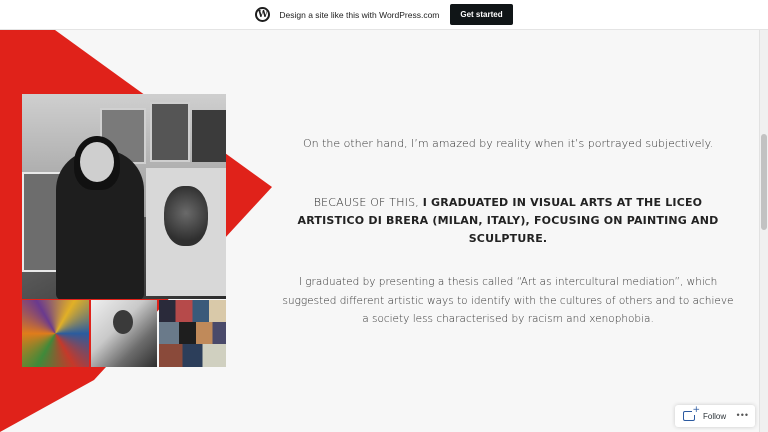  What do you see at coordinates (55, 333) in the screenshot?
I see `colorful-paintings-thumbnail` at bounding box center [55, 333].